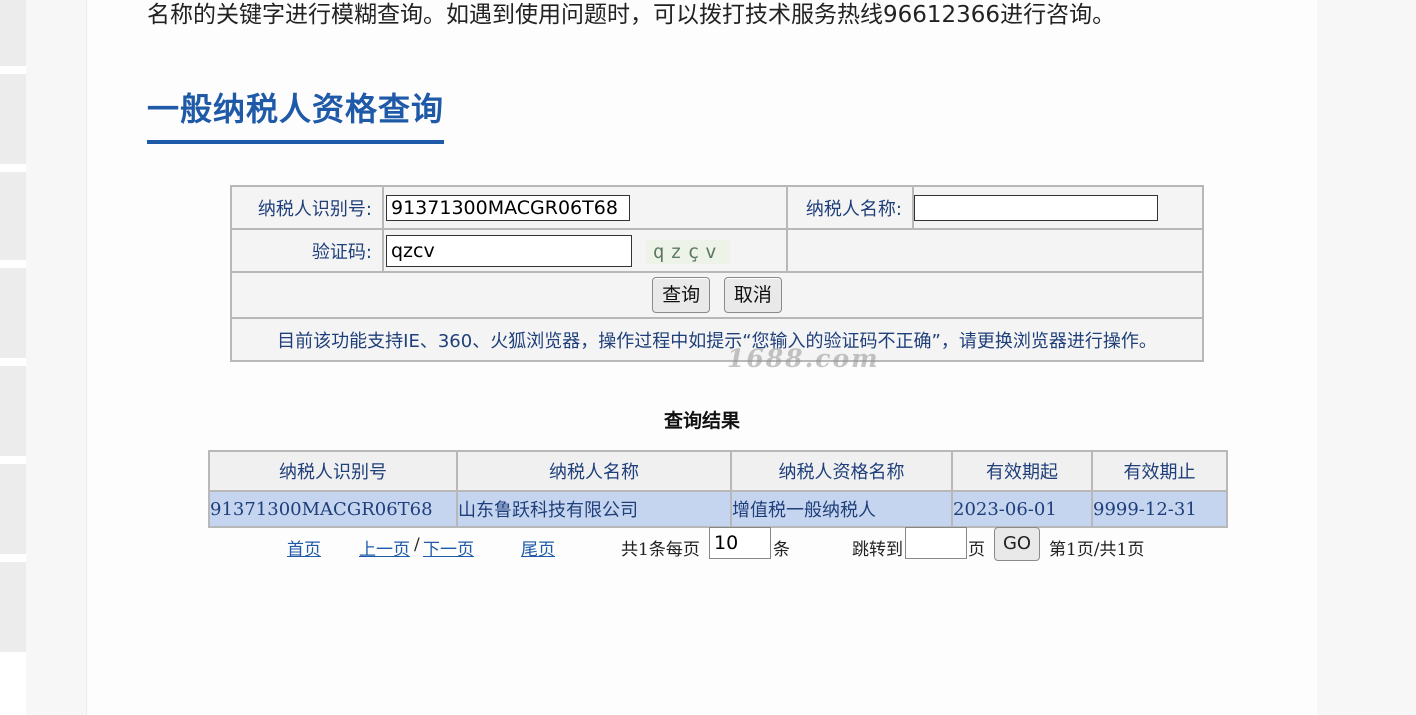 This screenshot has width=1416, height=715. I want to click on cell-qualification: 增值税一般纳税人, so click(841, 509).